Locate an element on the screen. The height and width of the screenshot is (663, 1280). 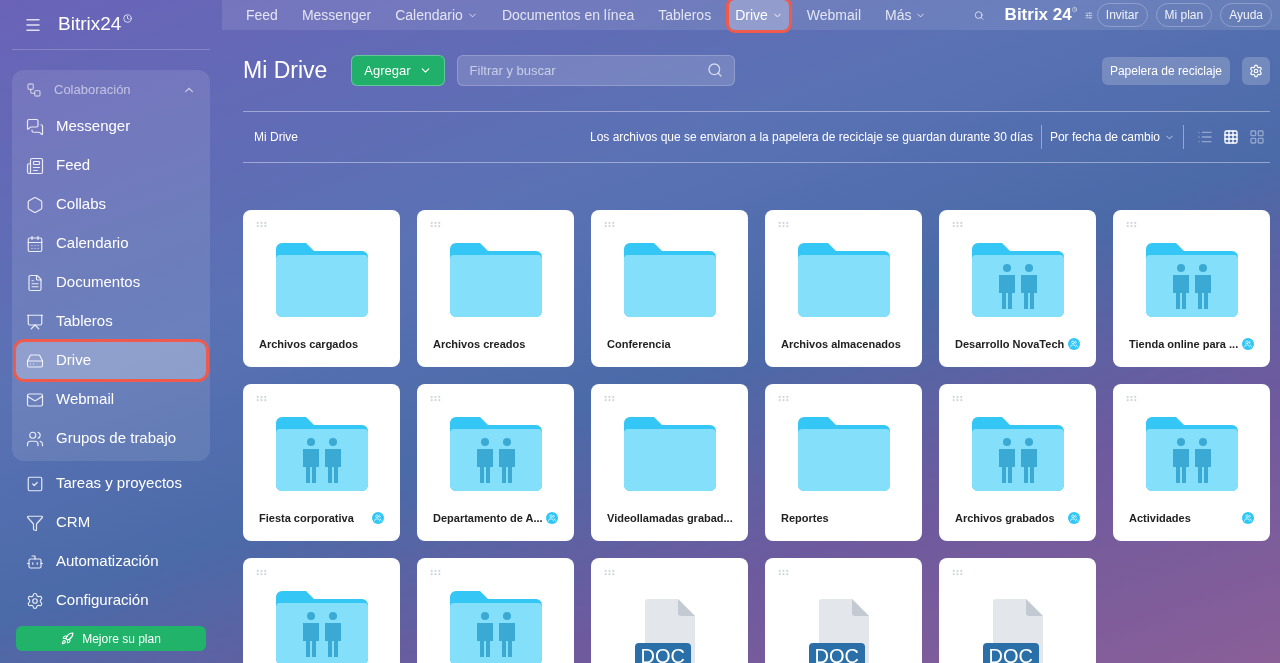
page-title: Mi Drive is located at coordinates (285, 71).